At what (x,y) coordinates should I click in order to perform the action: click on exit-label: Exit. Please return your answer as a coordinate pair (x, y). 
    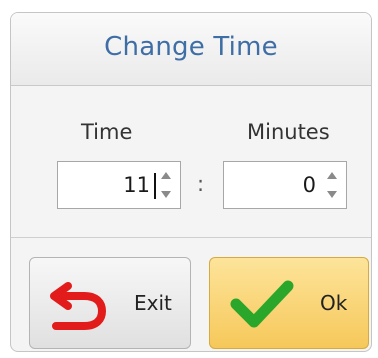
    Looking at the image, I should click on (153, 303).